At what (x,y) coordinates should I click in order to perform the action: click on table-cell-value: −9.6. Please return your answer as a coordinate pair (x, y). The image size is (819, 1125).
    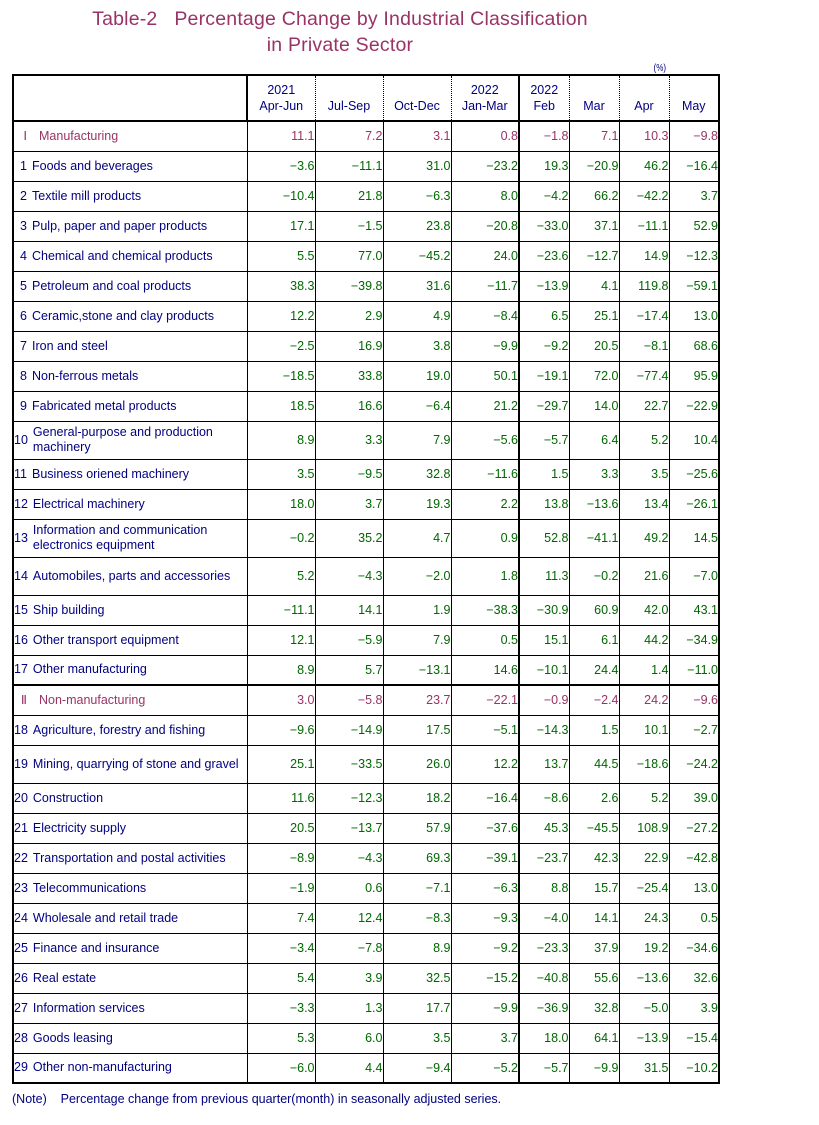
    Looking at the image, I should click on (281, 730).